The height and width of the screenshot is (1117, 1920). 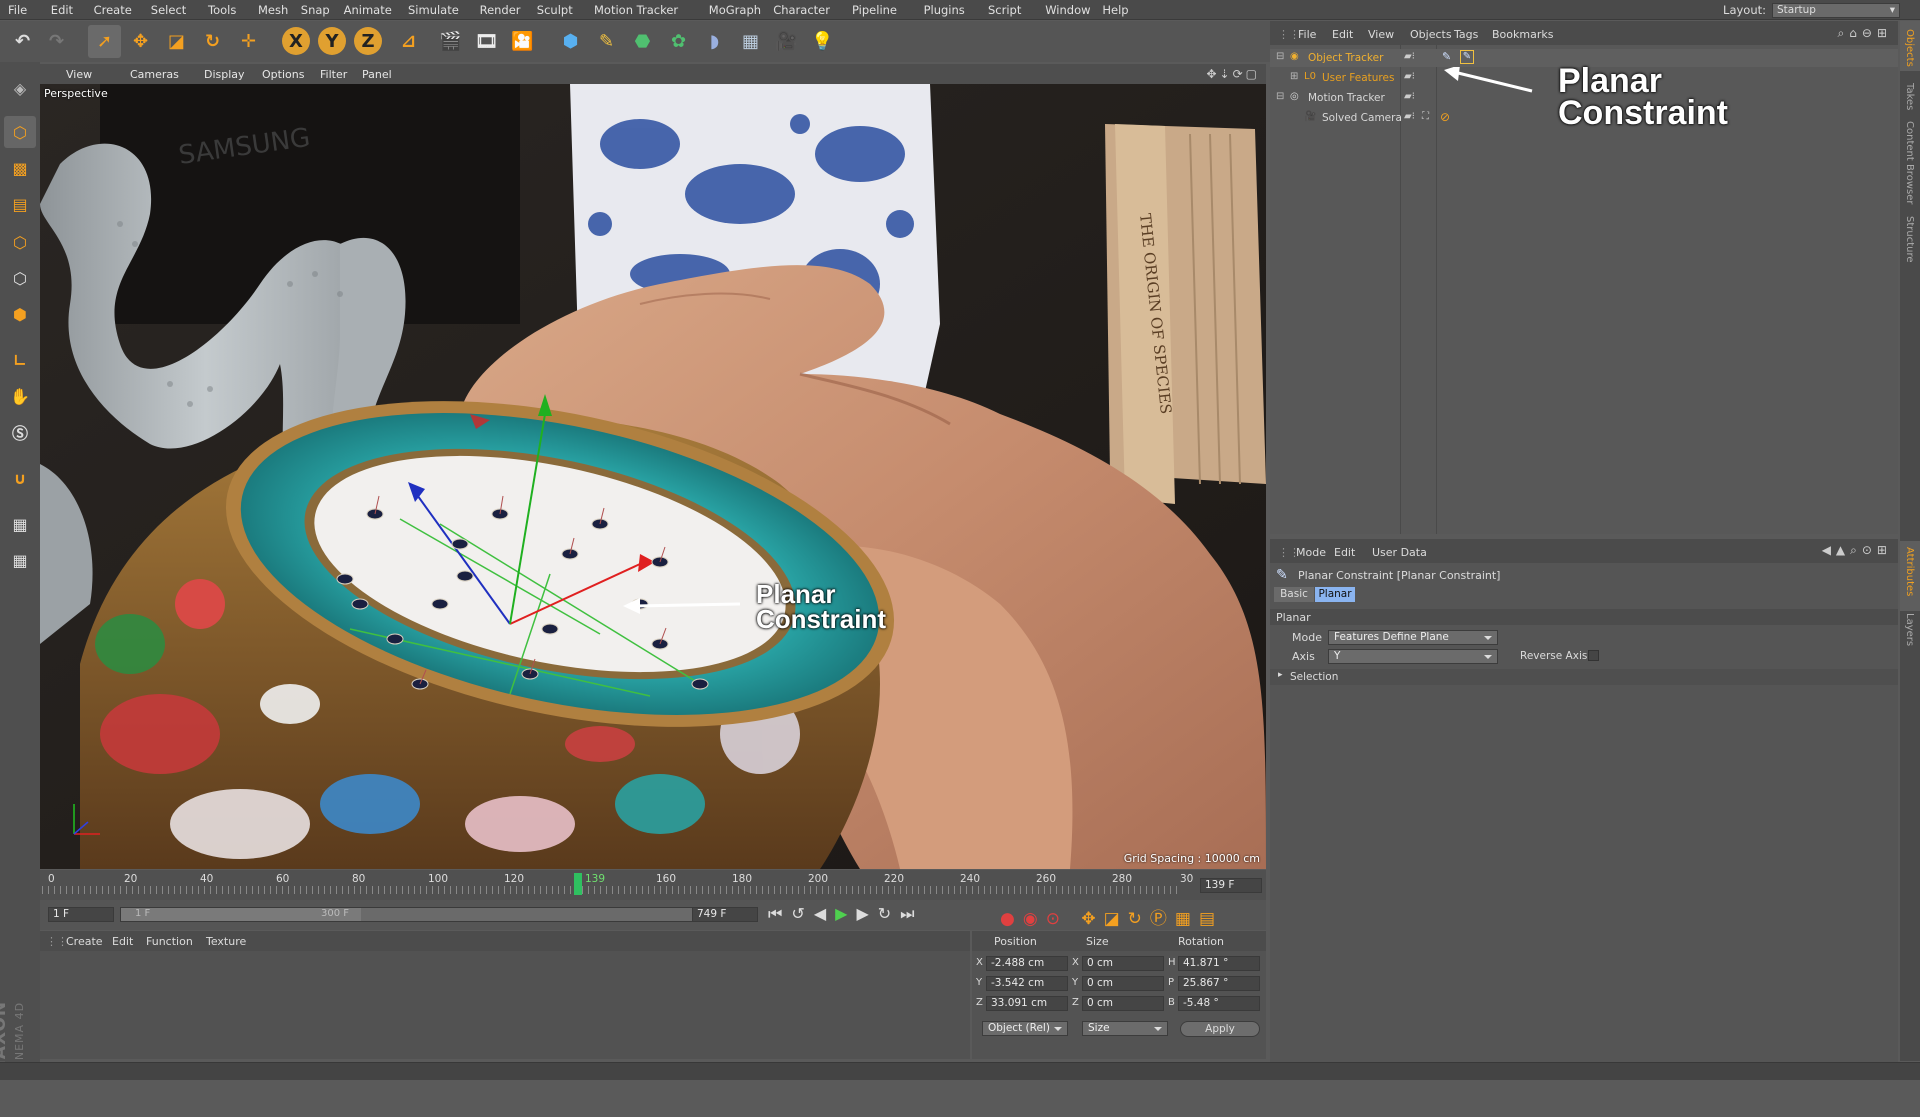 What do you see at coordinates (725, 914) in the screenshot?
I see `max-frame-field: 749 F` at bounding box center [725, 914].